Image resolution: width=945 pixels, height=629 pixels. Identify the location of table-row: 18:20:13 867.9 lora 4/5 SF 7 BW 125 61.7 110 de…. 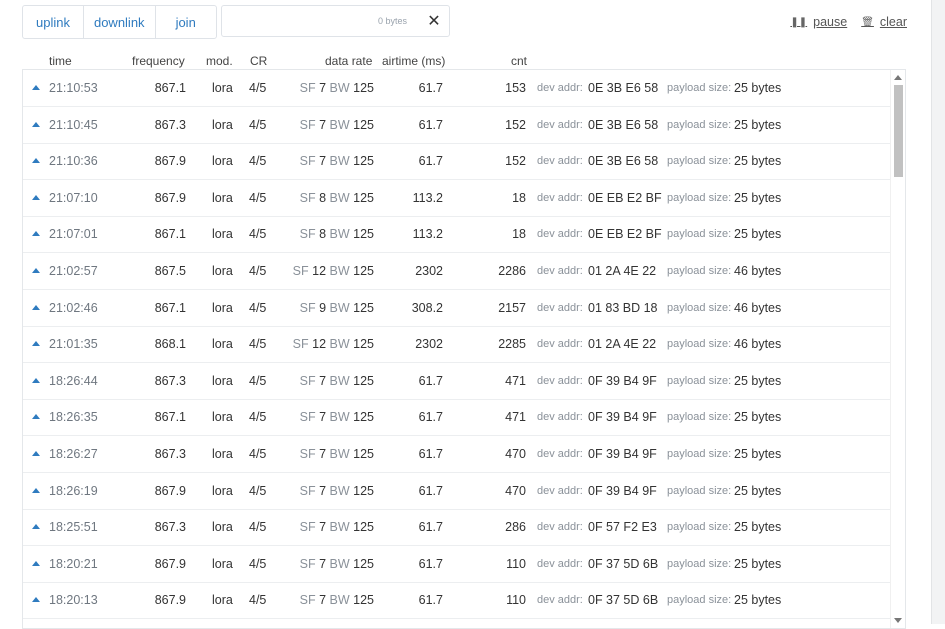
(457, 601).